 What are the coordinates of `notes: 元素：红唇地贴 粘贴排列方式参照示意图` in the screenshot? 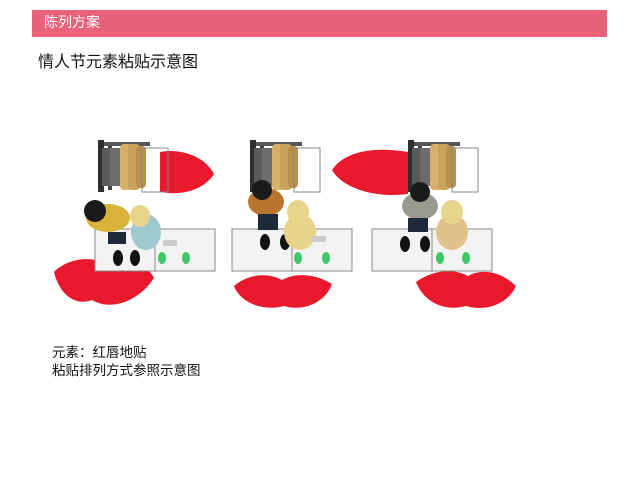 It's located at (126, 362).